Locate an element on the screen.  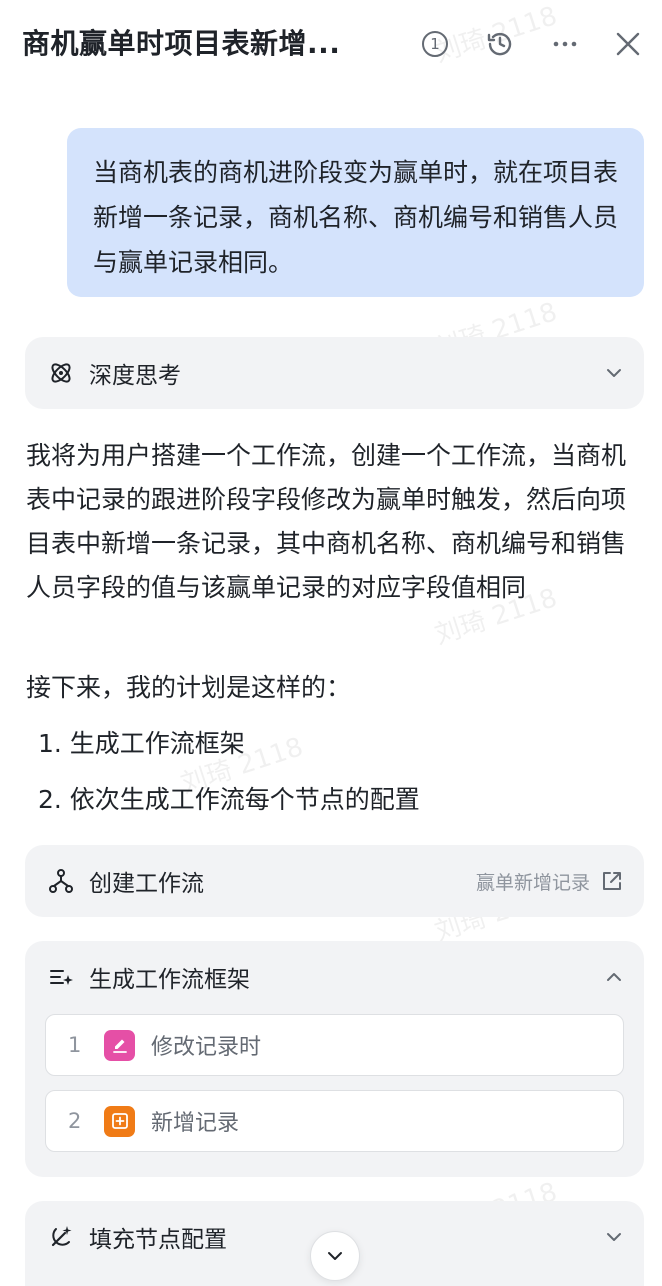
top-bar: 商机赢单时项目表新增... 1 is located at coordinates (331, 44).